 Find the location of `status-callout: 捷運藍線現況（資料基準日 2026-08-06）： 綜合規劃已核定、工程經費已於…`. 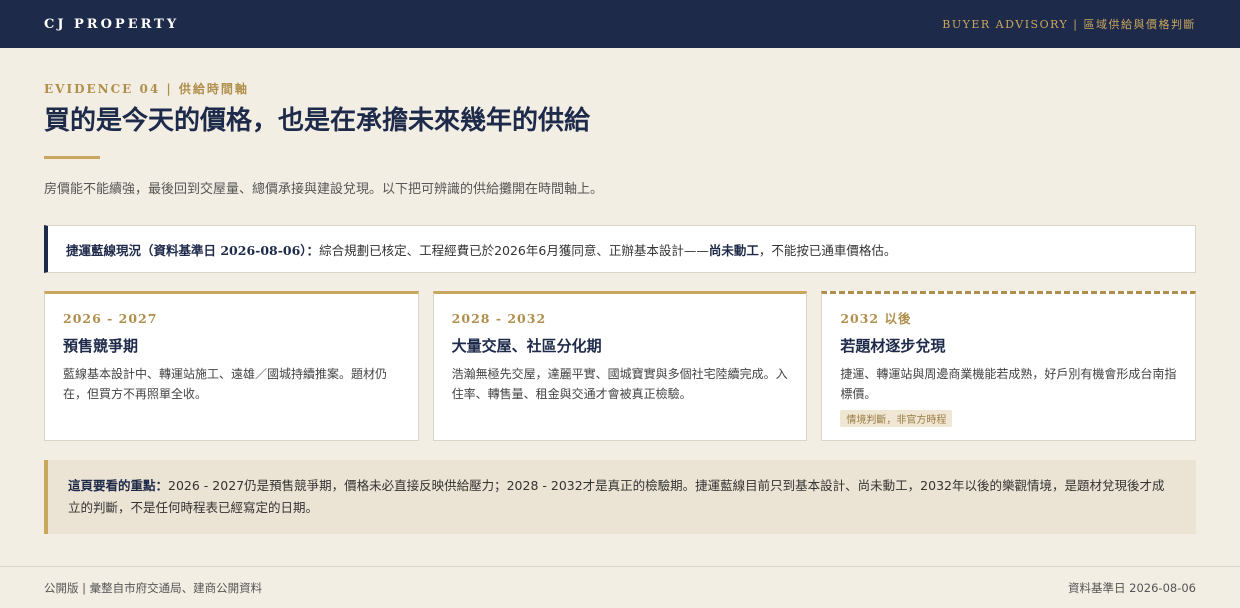

status-callout: 捷運藍線現況（資料基準日 2026-08-06）： 綜合規劃已核定、工程經費已於… is located at coordinates (620, 249).